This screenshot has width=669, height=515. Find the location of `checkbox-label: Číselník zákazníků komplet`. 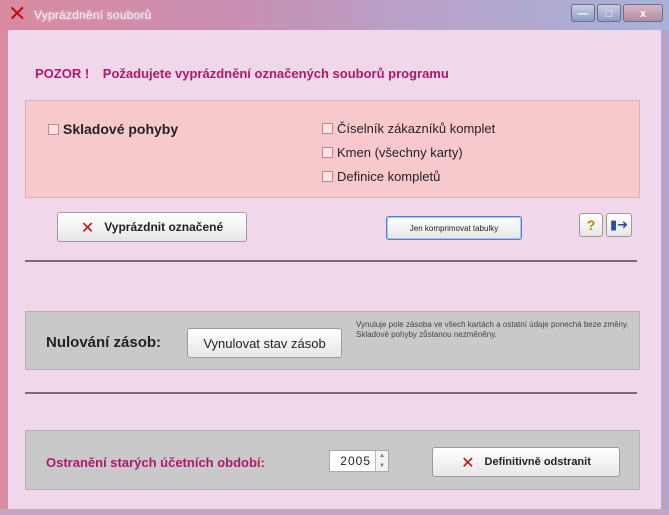

checkbox-label: Číselník zákazníků komplet is located at coordinates (416, 128).